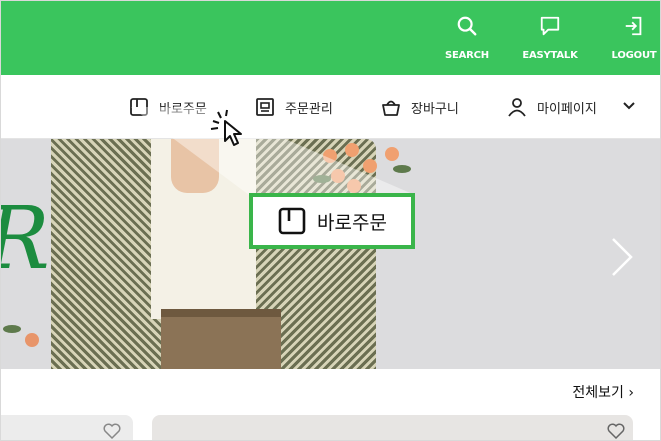 The height and width of the screenshot is (441, 661). I want to click on click-cursor-icon, so click(226, 127).